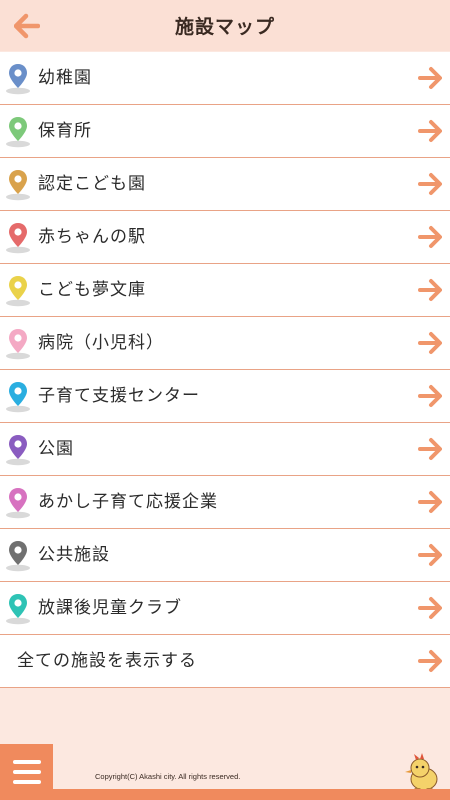  What do you see at coordinates (225, 131) in the screenshot?
I see `list-item-nursery: 保育所` at bounding box center [225, 131].